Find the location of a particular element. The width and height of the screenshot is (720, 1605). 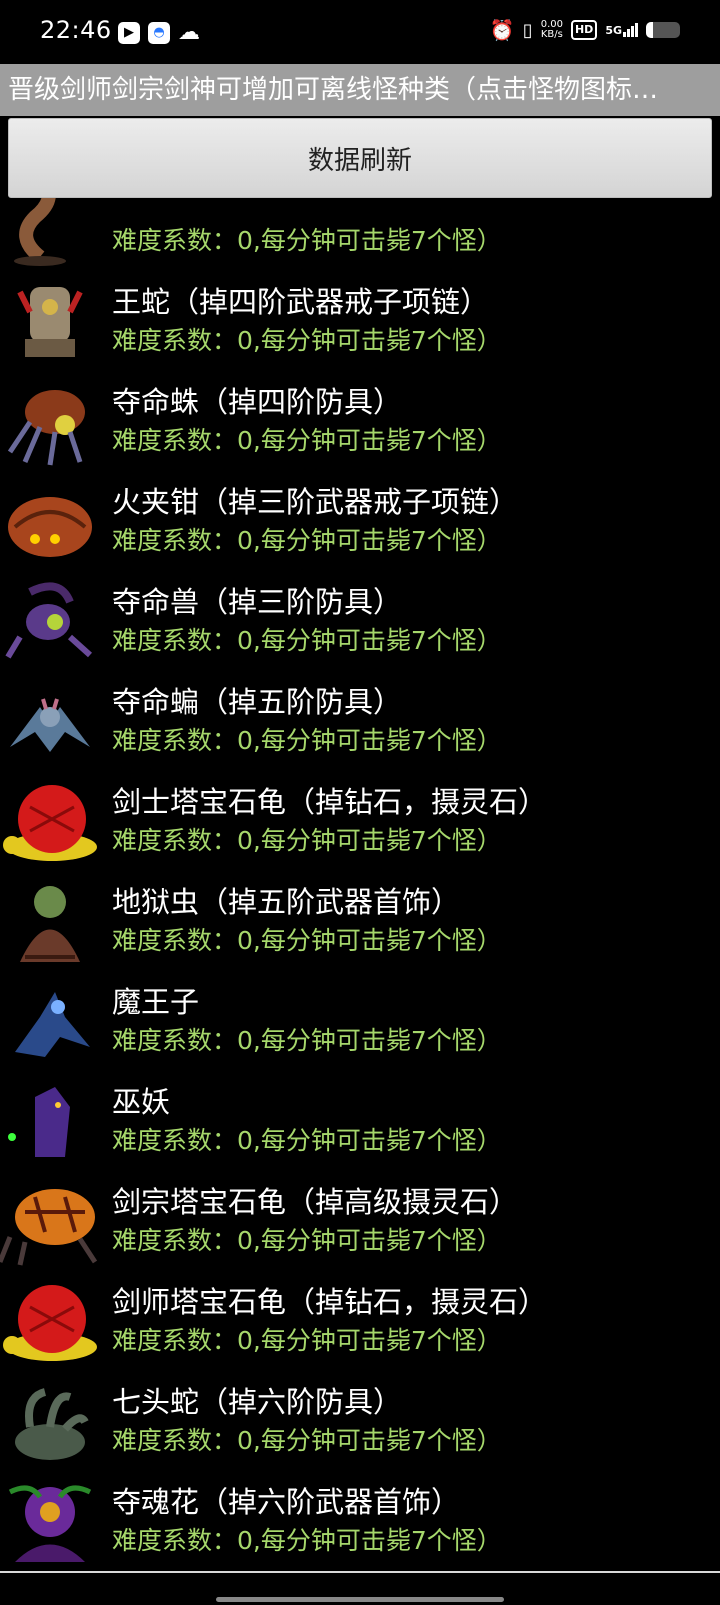

monster-row: 难度系数：0,每分钟可击毙7个怪） is located at coordinates (360, 235).